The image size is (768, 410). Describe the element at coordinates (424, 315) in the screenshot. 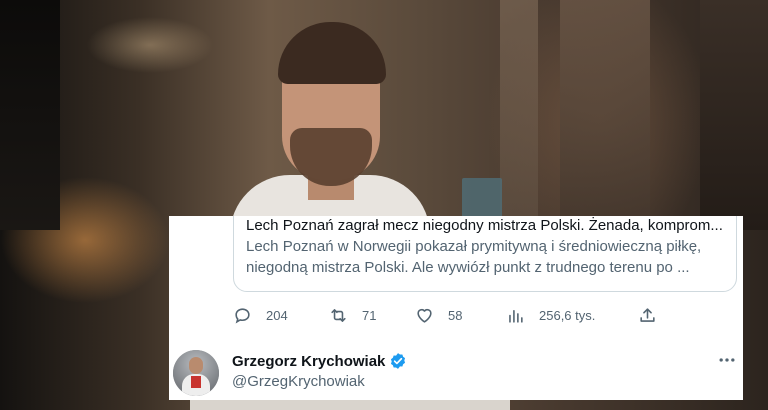

I see `like-icon` at that location.